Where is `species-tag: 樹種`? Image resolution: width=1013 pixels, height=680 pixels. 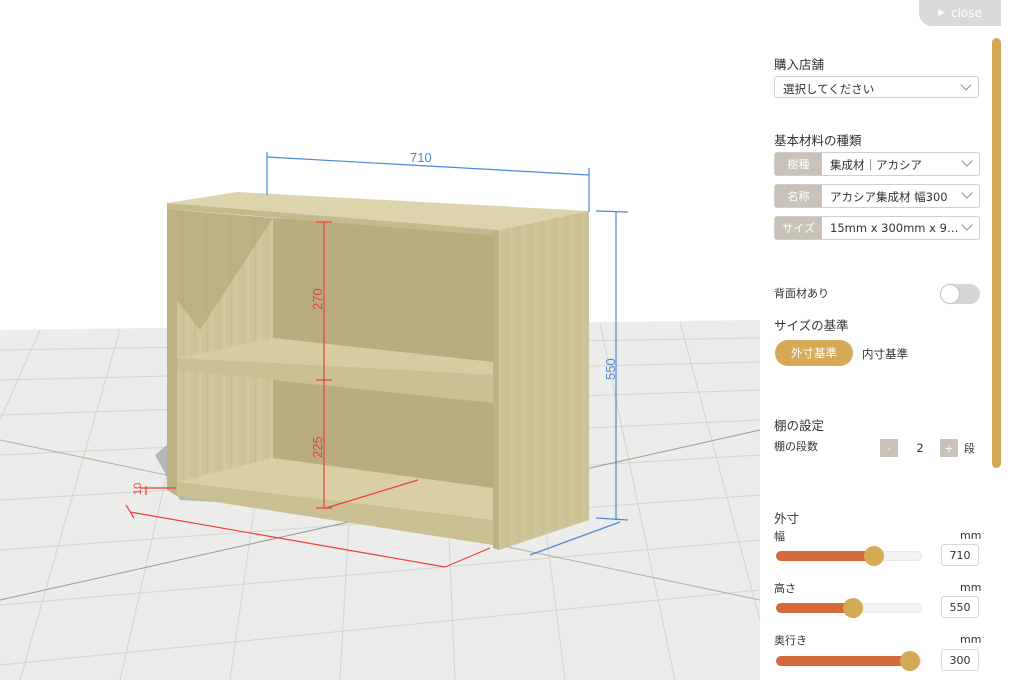
species-tag: 樹種 is located at coordinates (798, 164).